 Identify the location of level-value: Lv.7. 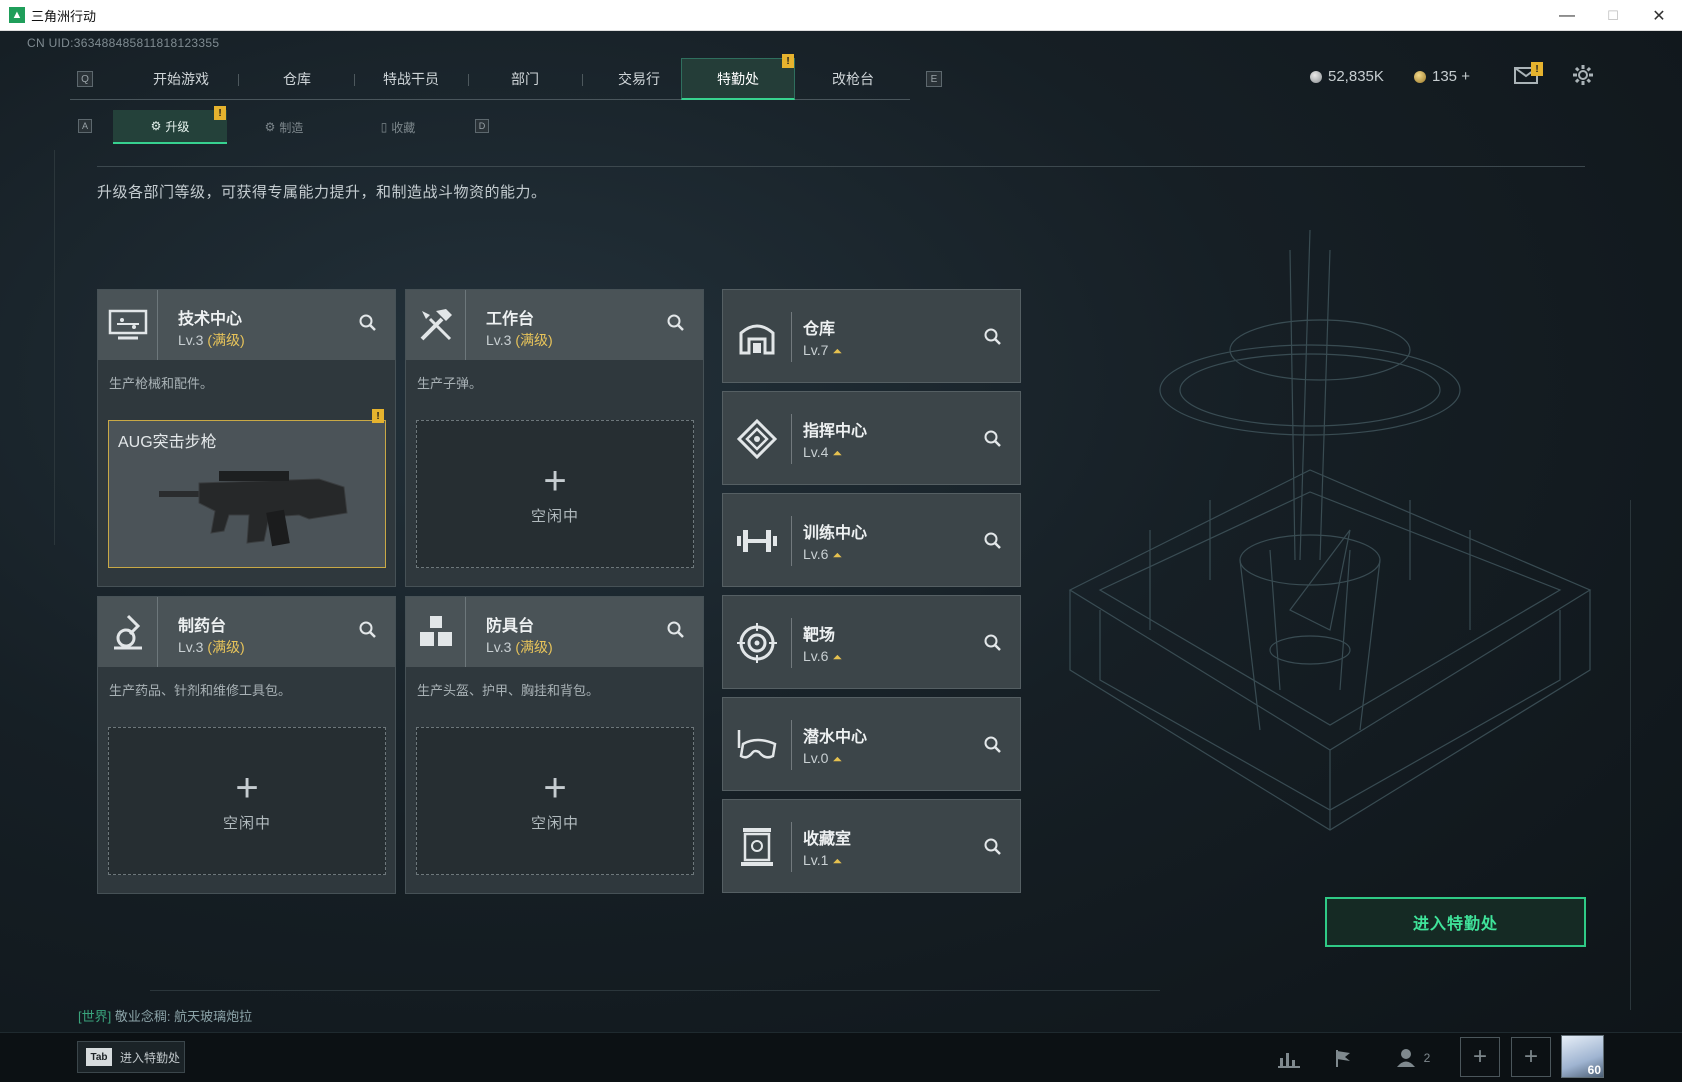
(816, 350).